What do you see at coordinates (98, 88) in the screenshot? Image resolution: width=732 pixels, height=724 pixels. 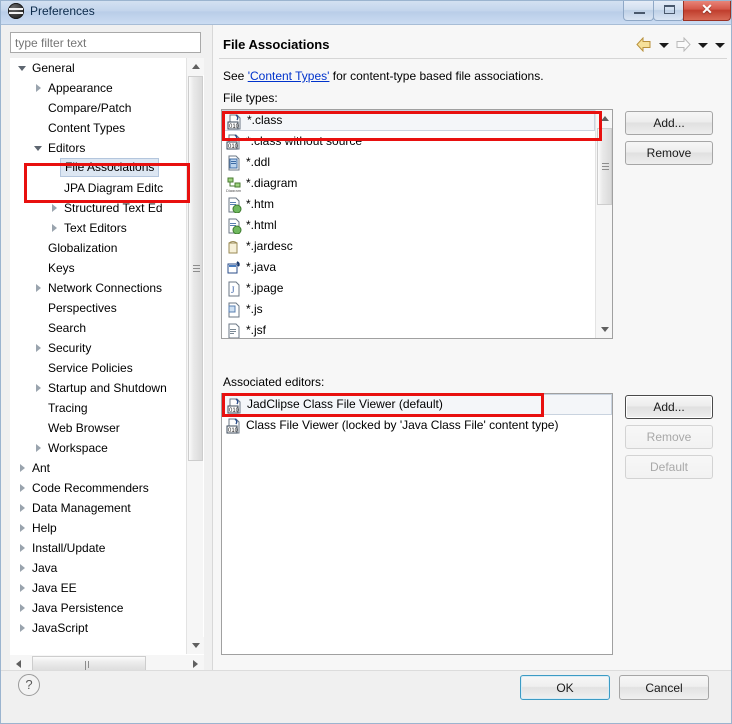 I see `tree-item-appearance: Appearance` at bounding box center [98, 88].